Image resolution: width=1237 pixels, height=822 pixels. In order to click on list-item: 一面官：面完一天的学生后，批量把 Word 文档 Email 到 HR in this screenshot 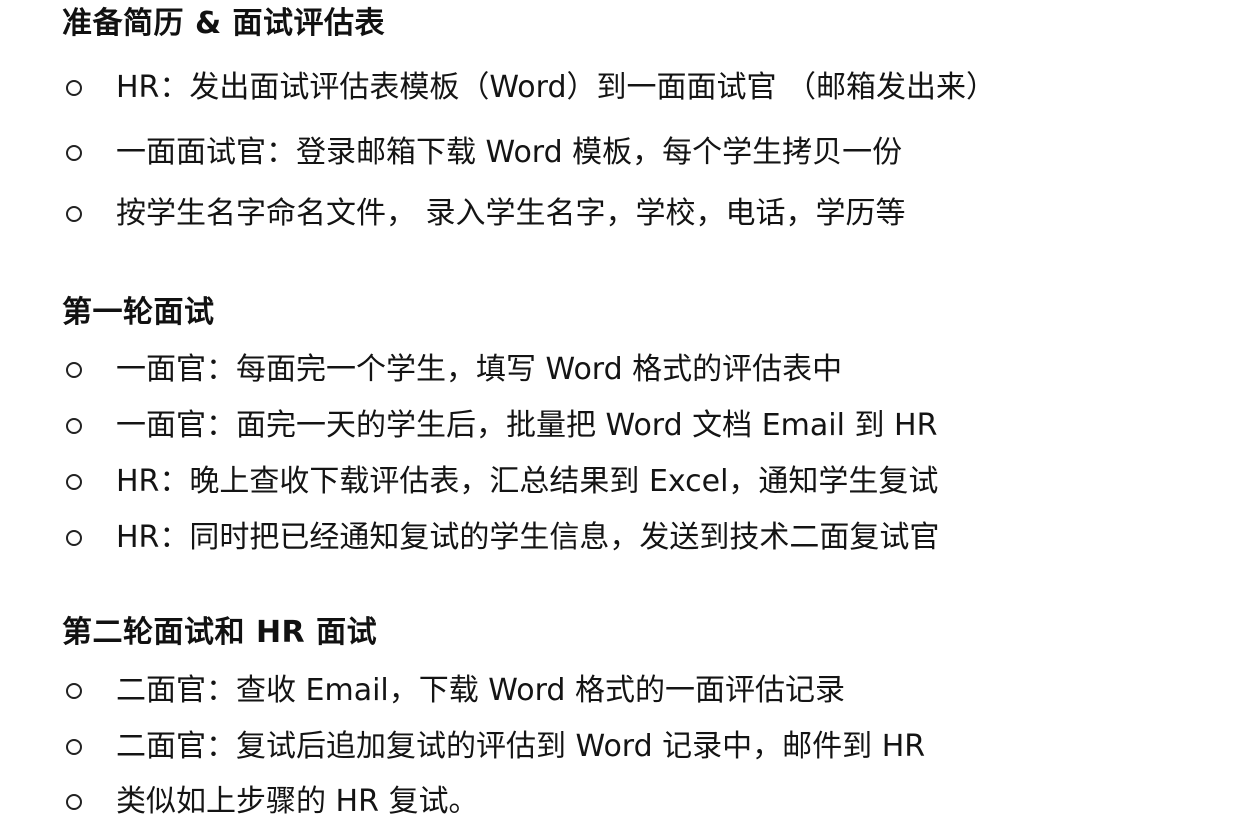, I will do `click(501, 426)`.